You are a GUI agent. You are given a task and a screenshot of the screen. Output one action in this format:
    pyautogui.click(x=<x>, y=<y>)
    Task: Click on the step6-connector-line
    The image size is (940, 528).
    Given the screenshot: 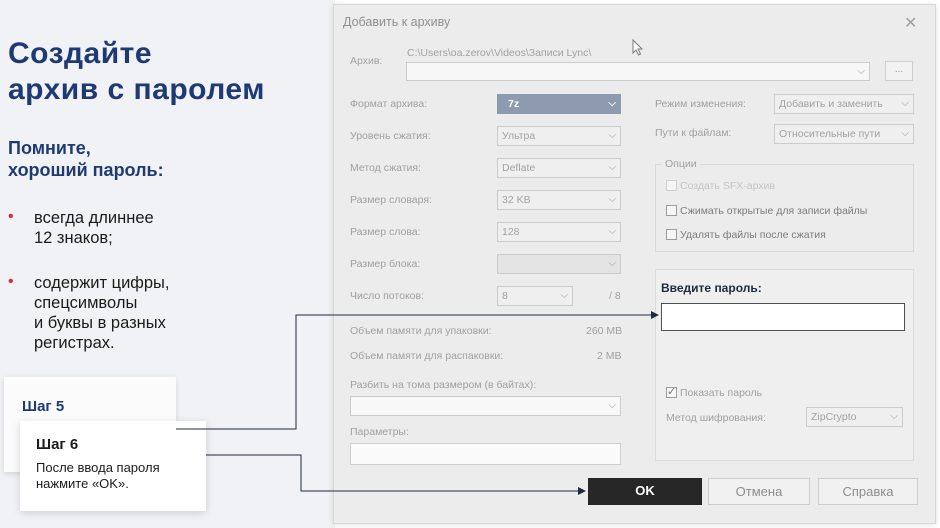 What is the action you would take?
    pyautogui.click(x=396, y=474)
    